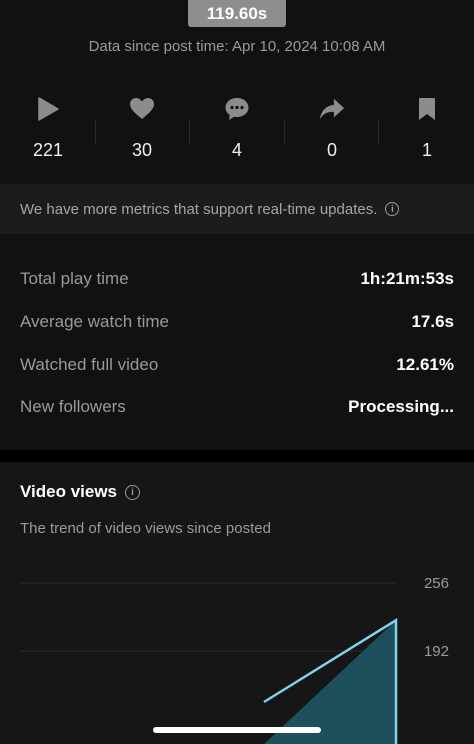 This screenshot has height=744, width=474. Describe the element at coordinates (425, 364) in the screenshot. I see `metric-value: 12.61%` at that location.